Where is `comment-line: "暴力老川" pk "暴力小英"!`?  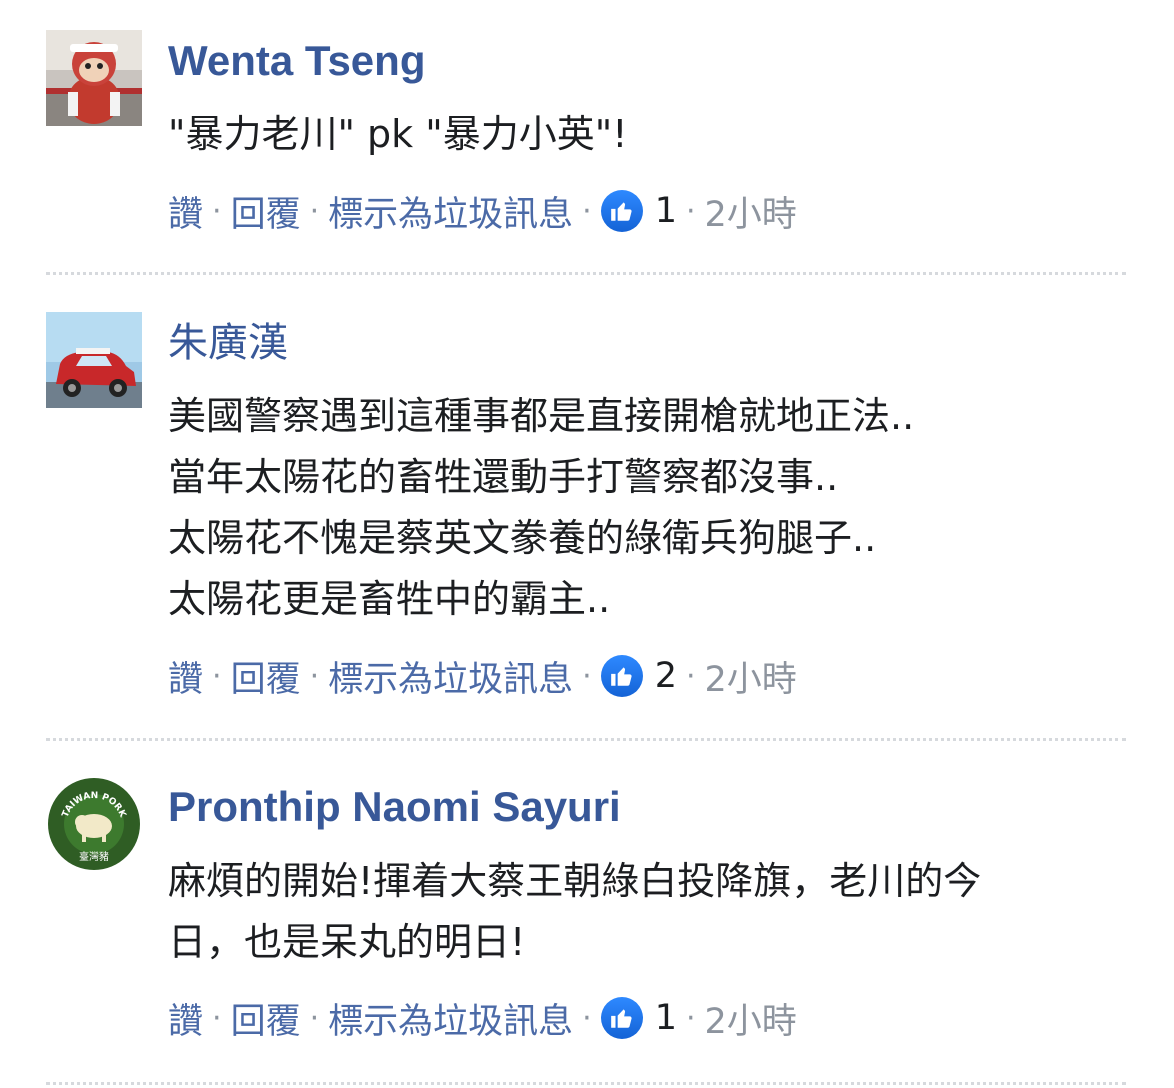 comment-line: "暴力老川" pk "暴力小英"! is located at coordinates (398, 134).